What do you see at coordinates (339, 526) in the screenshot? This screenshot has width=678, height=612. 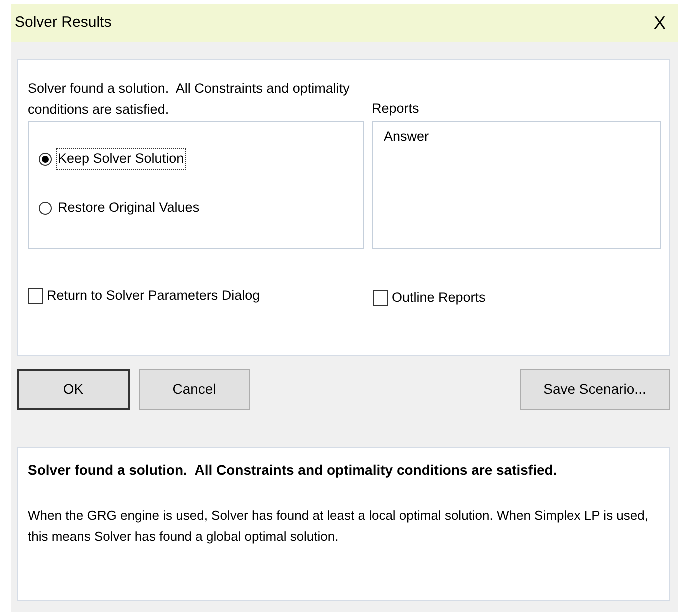 I see `details-text: When the GRG engine is used, Solver has found at least a local optimal solution. When Simplex LP is used, this means Solver has found a global optimal solution.` at bounding box center [339, 526].